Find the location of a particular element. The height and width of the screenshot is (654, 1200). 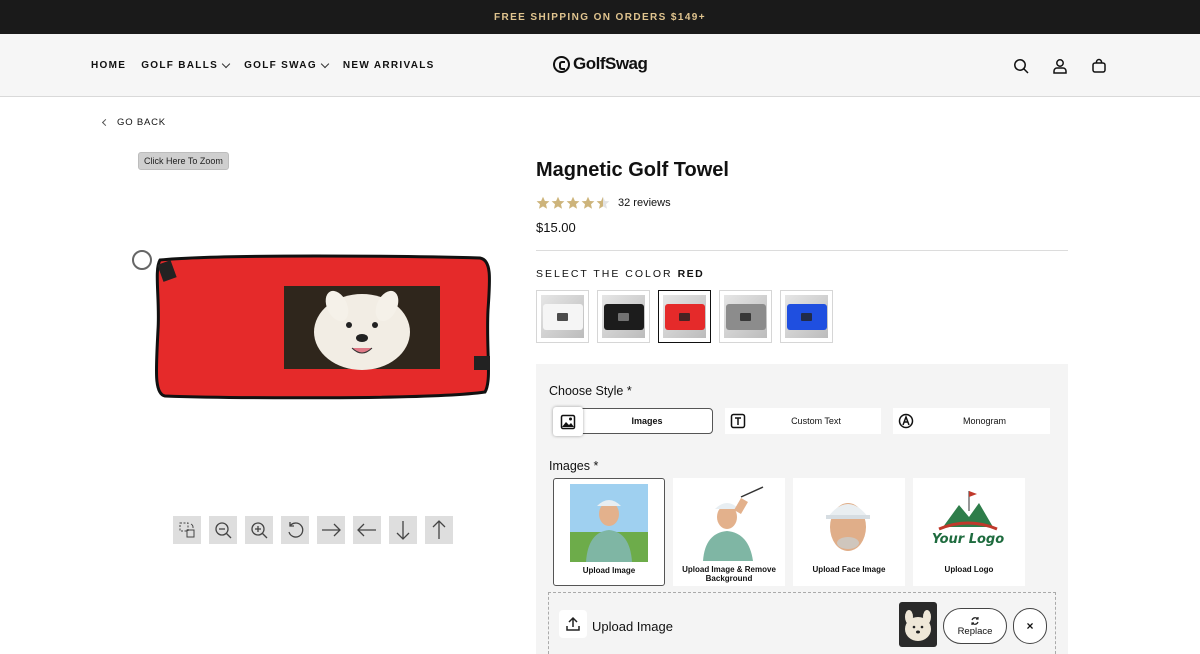

star-rating is located at coordinates (573, 203).